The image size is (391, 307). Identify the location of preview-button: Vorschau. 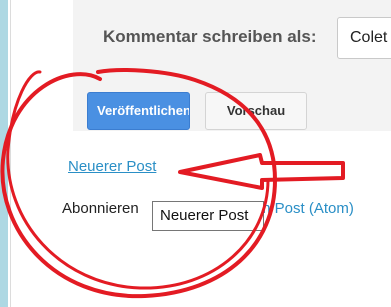
(256, 111).